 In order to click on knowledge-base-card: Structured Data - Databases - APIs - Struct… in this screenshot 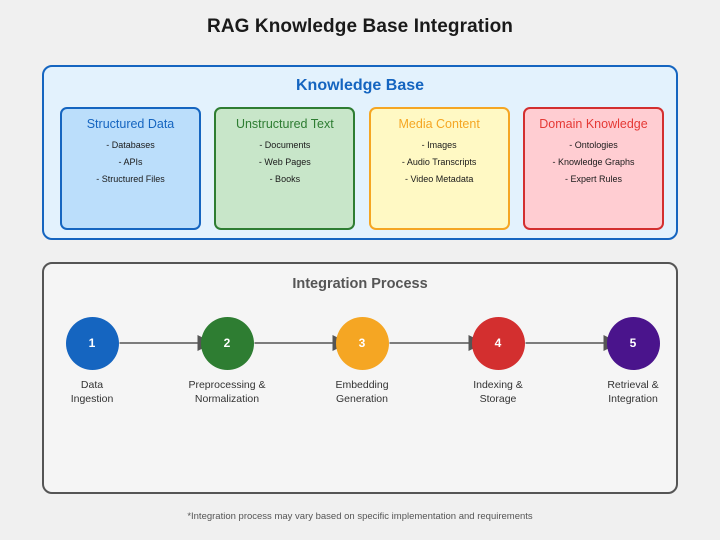, I will do `click(130, 168)`.